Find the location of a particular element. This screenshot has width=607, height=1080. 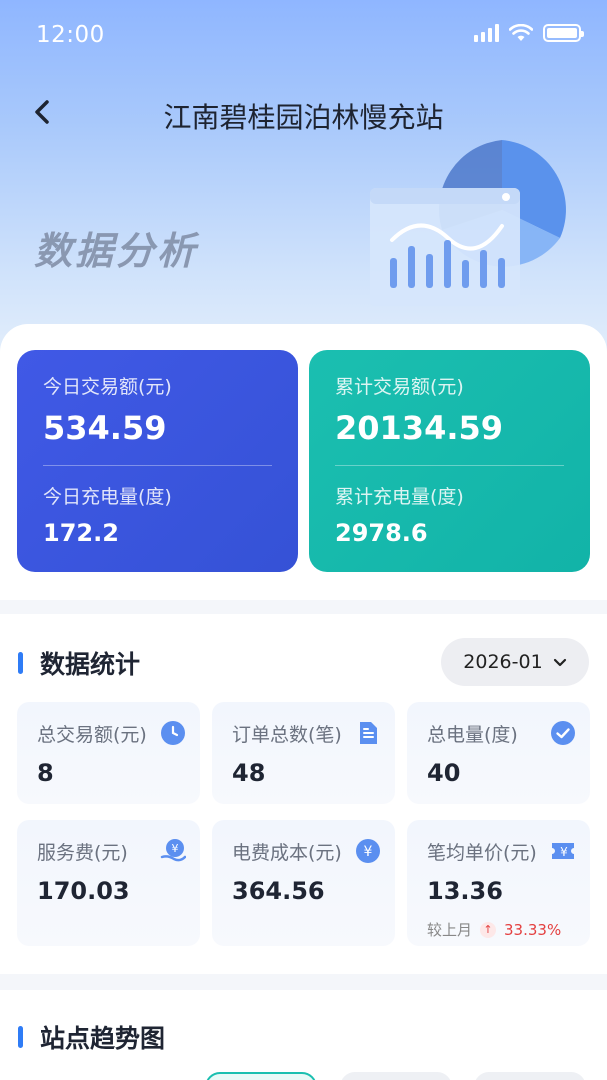

stat-total-energy: 总电量(度) 40 is located at coordinates (498, 753).